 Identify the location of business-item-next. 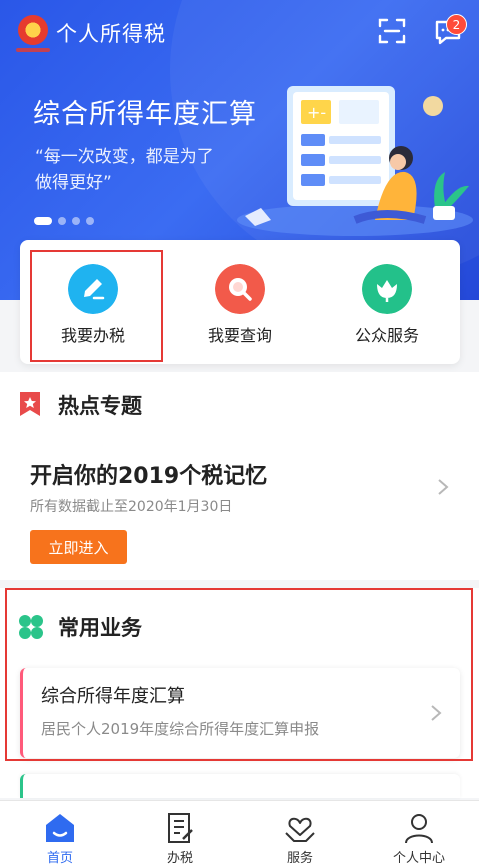
(240, 786).